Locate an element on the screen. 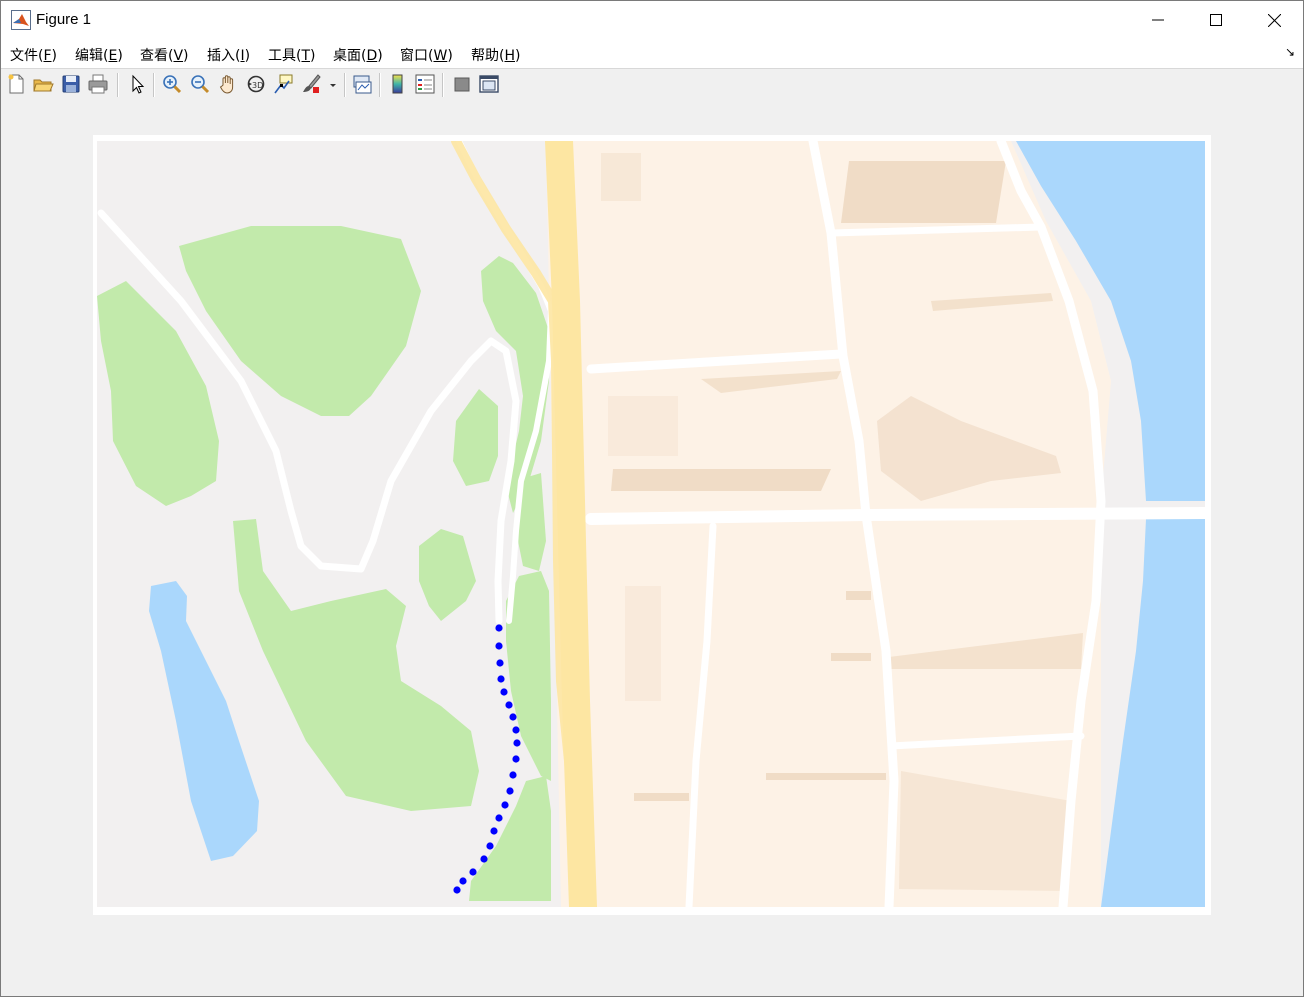 This screenshot has height=997, width=1304. print-button is located at coordinates (98, 84).